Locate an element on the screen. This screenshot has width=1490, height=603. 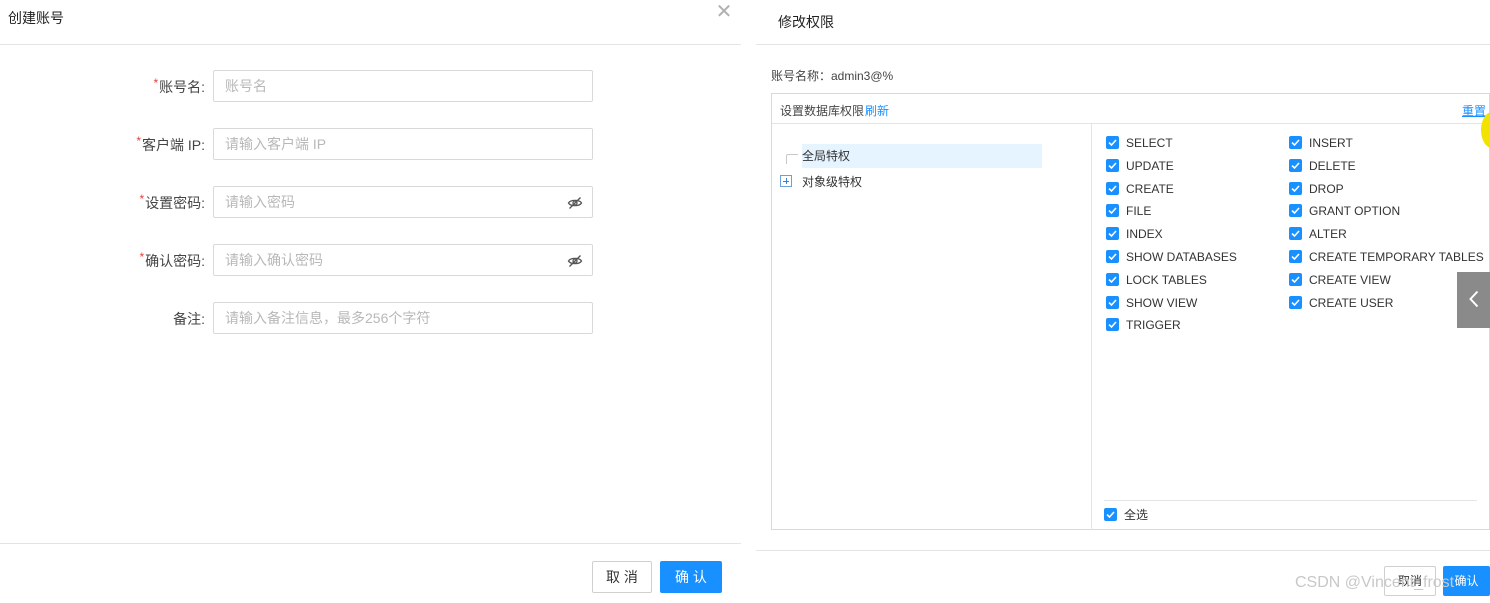
privilege-label: LOCK TABLES is located at coordinates (1166, 280).